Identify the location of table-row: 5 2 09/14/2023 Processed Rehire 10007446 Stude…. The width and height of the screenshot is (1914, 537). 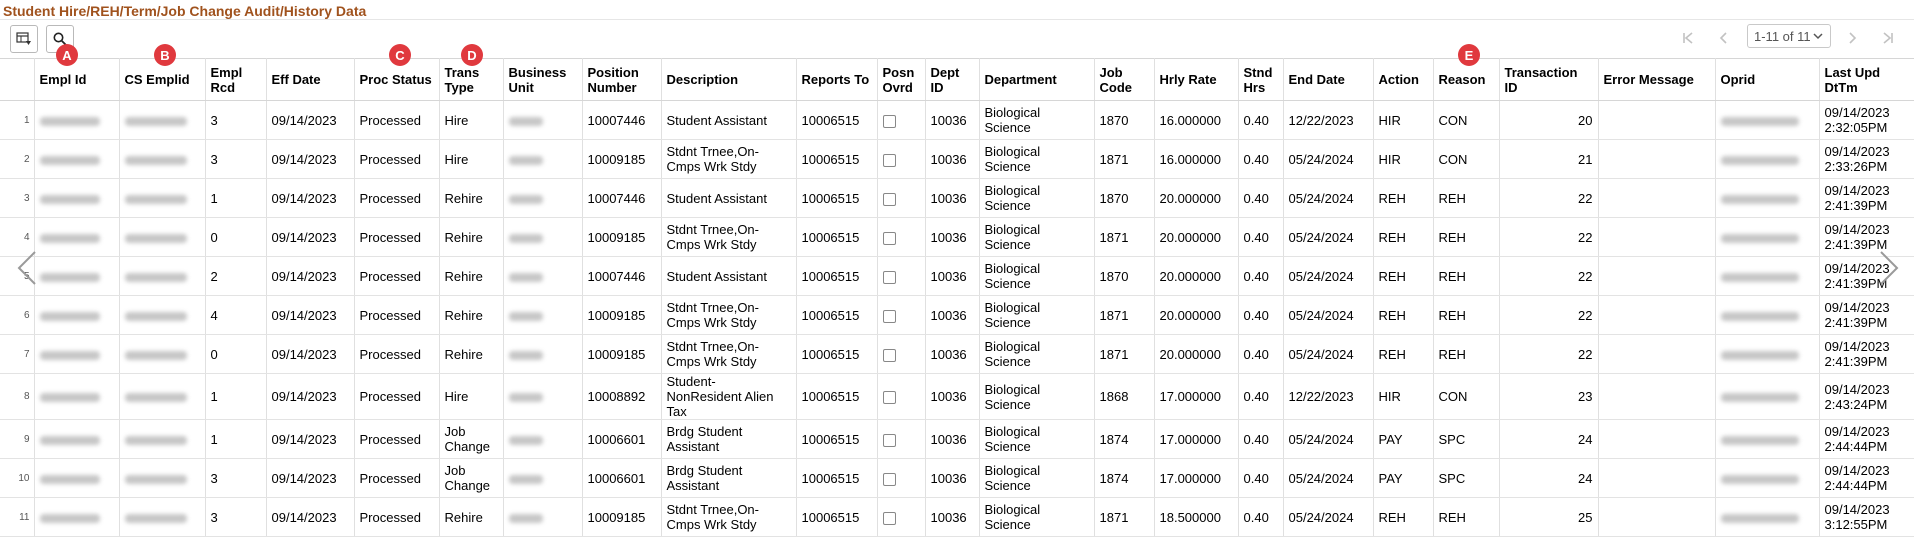
(957, 276).